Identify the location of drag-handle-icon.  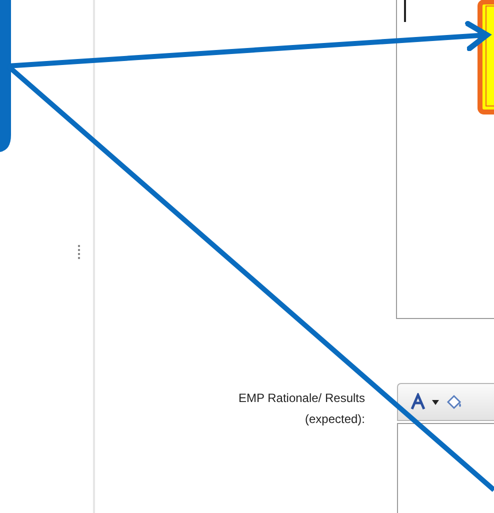
(79, 252).